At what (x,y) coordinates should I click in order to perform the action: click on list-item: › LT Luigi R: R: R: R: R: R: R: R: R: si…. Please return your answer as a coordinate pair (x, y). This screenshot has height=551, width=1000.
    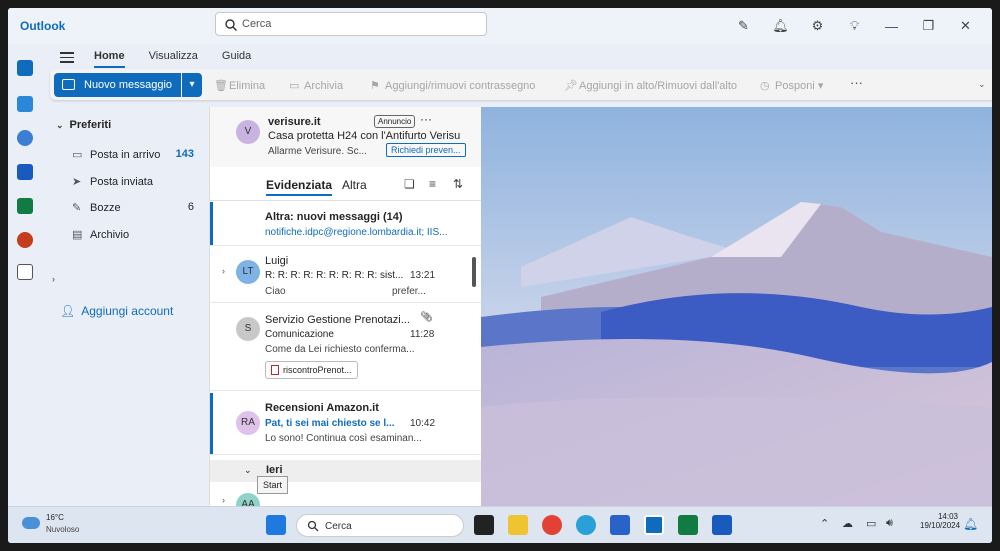
    Looking at the image, I should click on (345, 275).